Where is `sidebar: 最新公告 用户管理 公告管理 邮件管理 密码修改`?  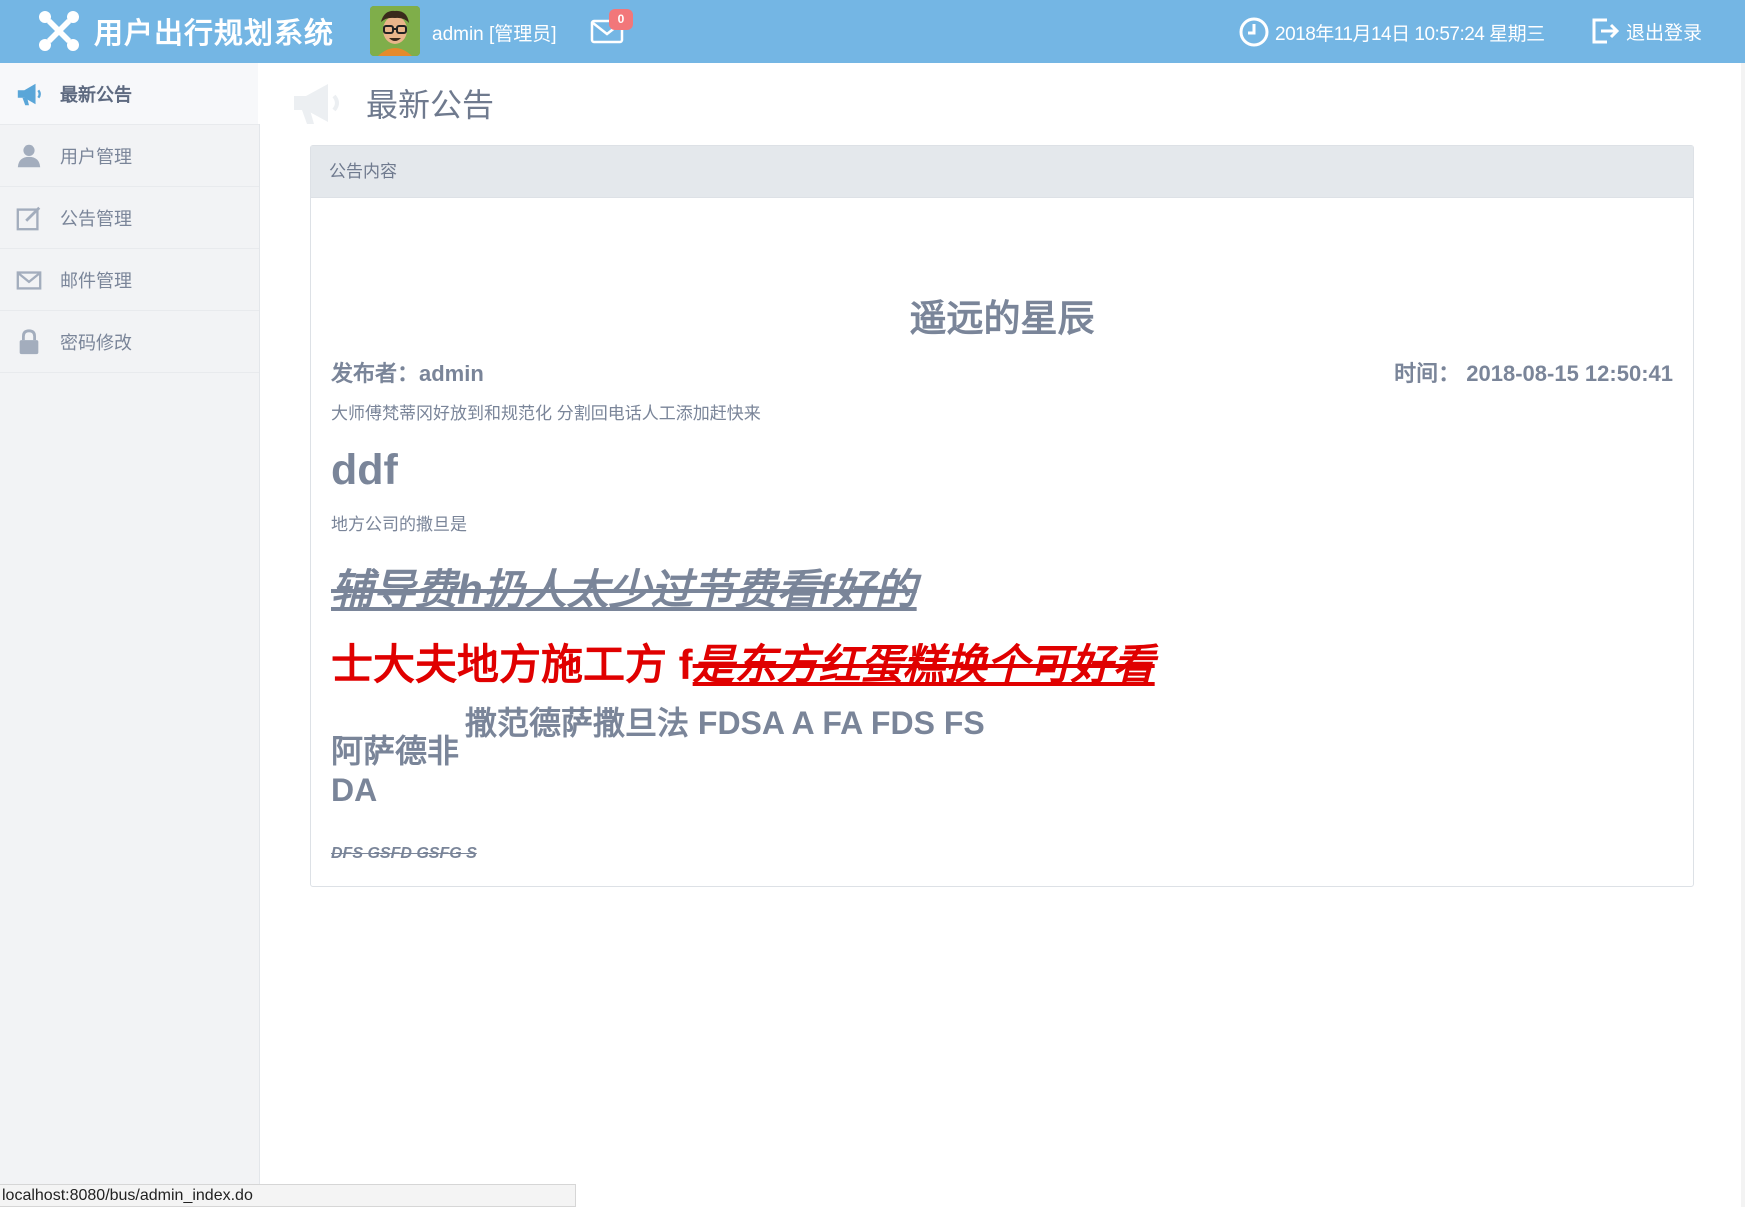 sidebar: 最新公告 用户管理 公告管理 邮件管理 密码修改 is located at coordinates (130, 635).